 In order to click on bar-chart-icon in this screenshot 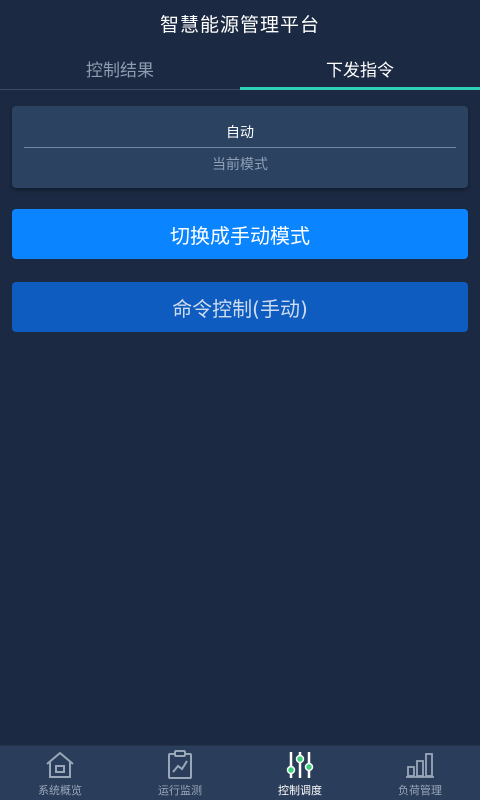, I will do `click(420, 765)`.